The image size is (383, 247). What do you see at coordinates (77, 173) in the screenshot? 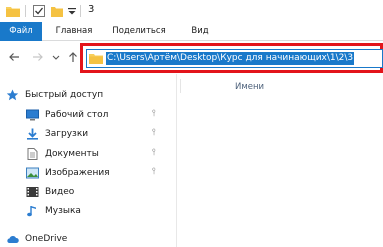
I see `sidebar-item-label: Изображения` at bounding box center [77, 173].